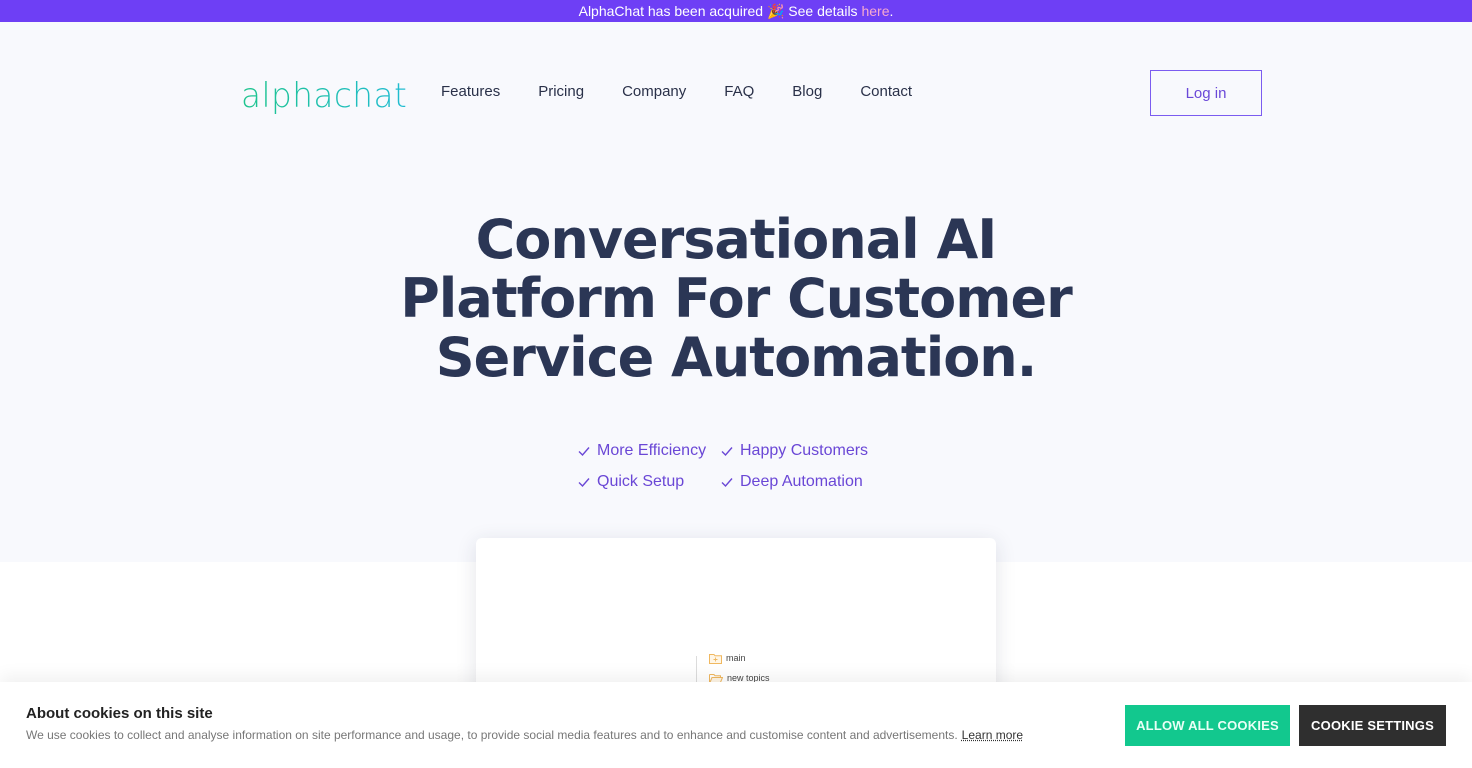 The height and width of the screenshot is (768, 1472). I want to click on announcement-suffix: ., so click(891, 11).